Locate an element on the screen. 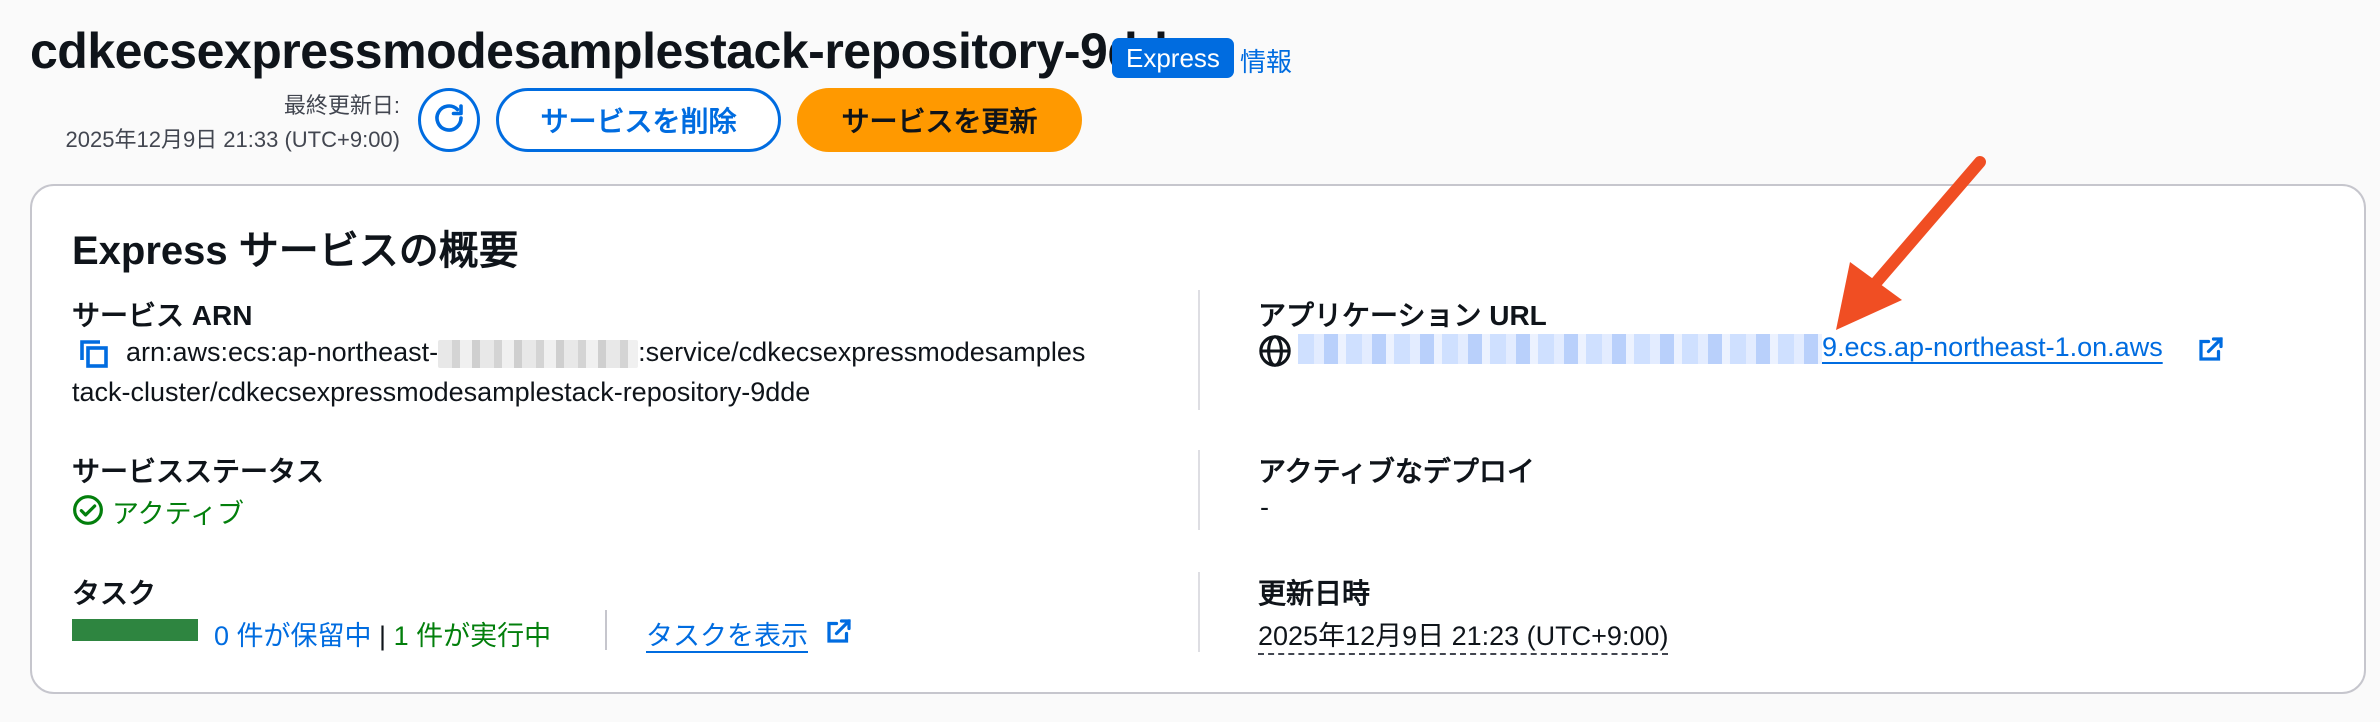  active-deployment-label: アクティブなデプロイ is located at coordinates (1396, 471).